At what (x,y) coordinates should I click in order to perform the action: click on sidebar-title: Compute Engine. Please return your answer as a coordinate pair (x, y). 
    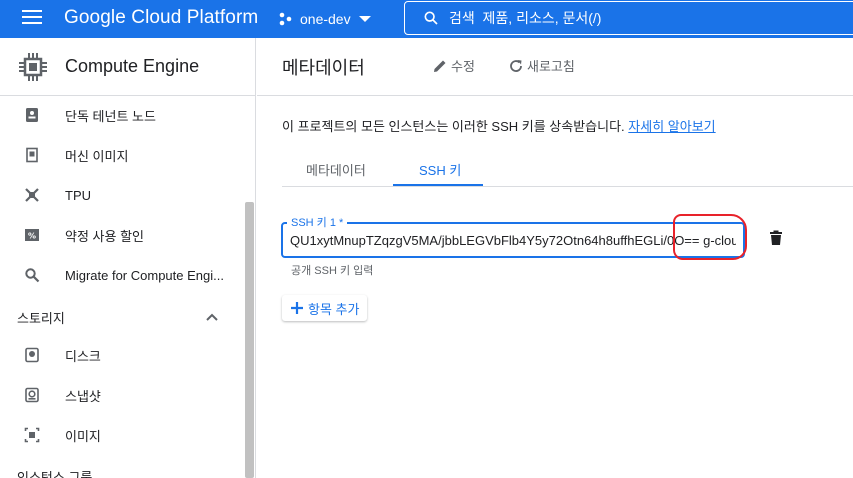
    Looking at the image, I should click on (132, 66).